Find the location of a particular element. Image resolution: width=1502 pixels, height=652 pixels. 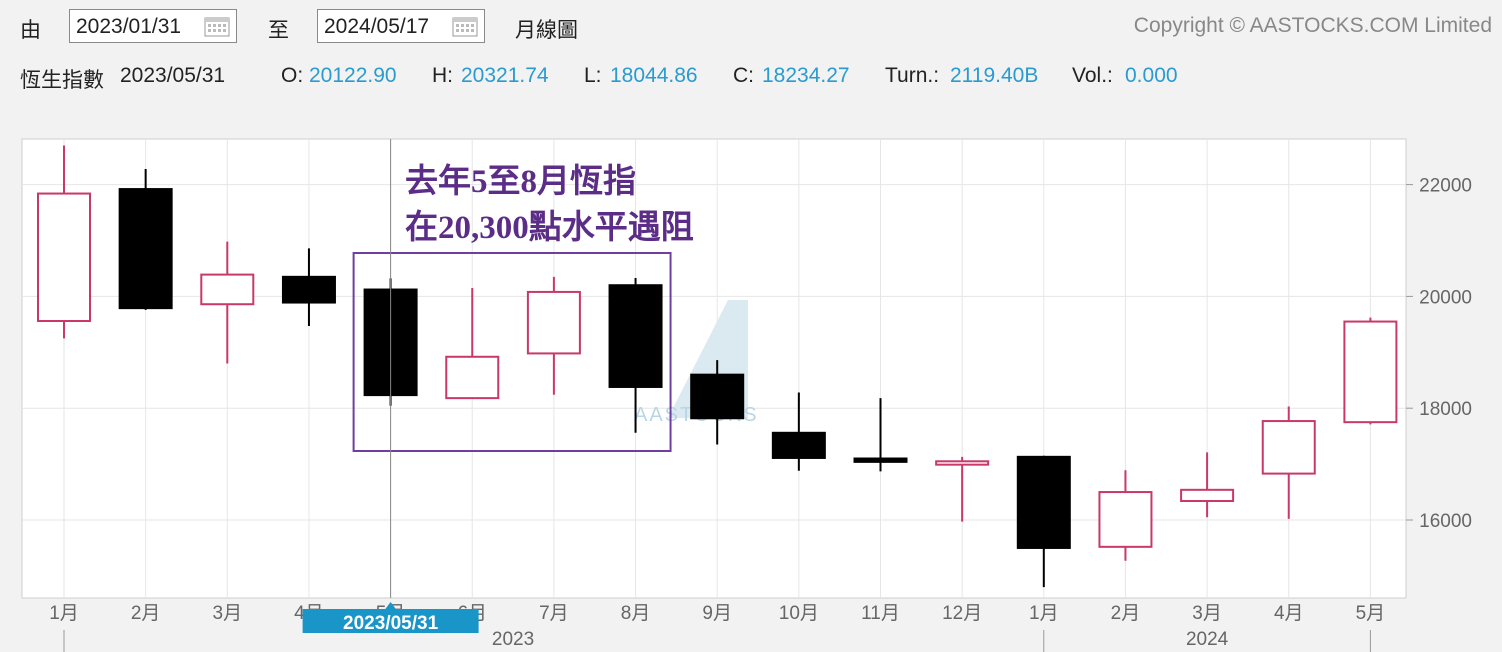

y-tick-label: 20000 is located at coordinates (1445, 297).